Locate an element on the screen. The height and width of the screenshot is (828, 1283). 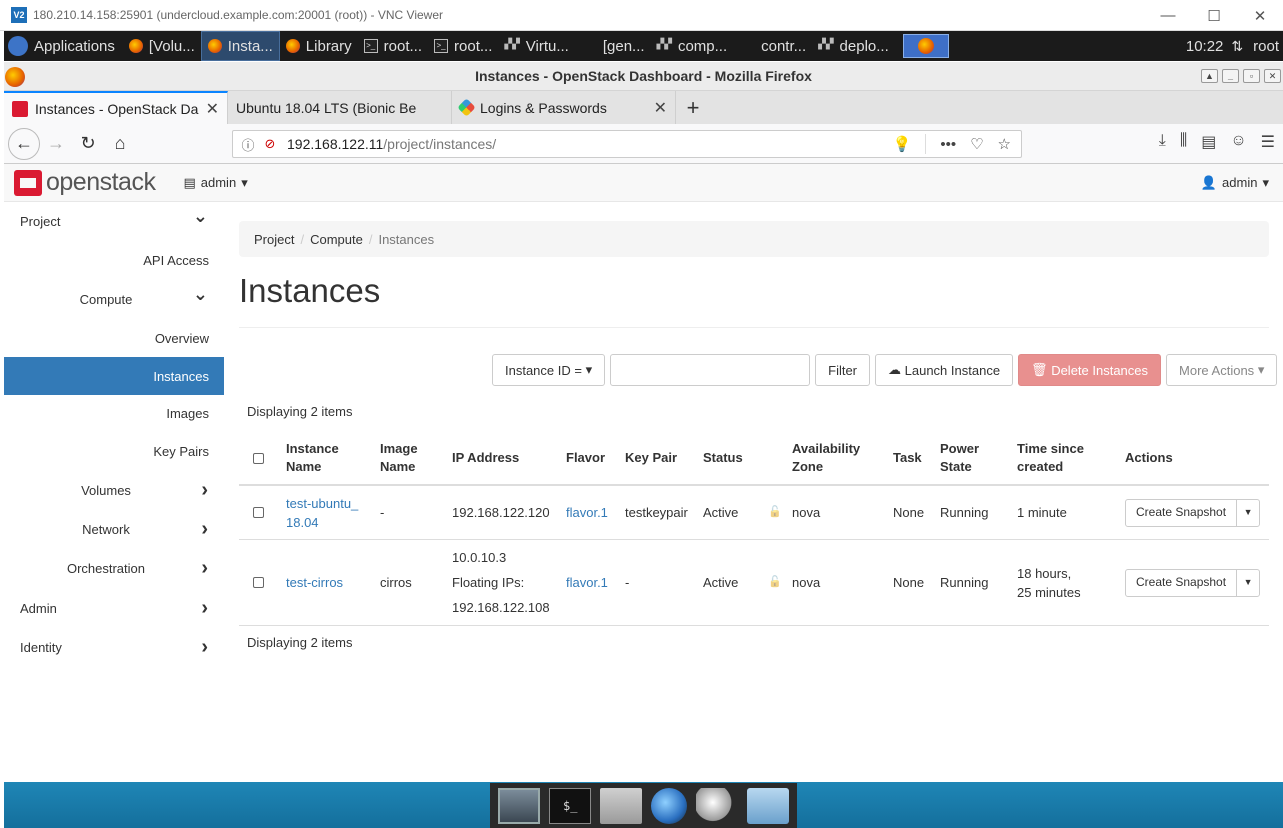
forward-button: → is located at coordinates (56, 144).